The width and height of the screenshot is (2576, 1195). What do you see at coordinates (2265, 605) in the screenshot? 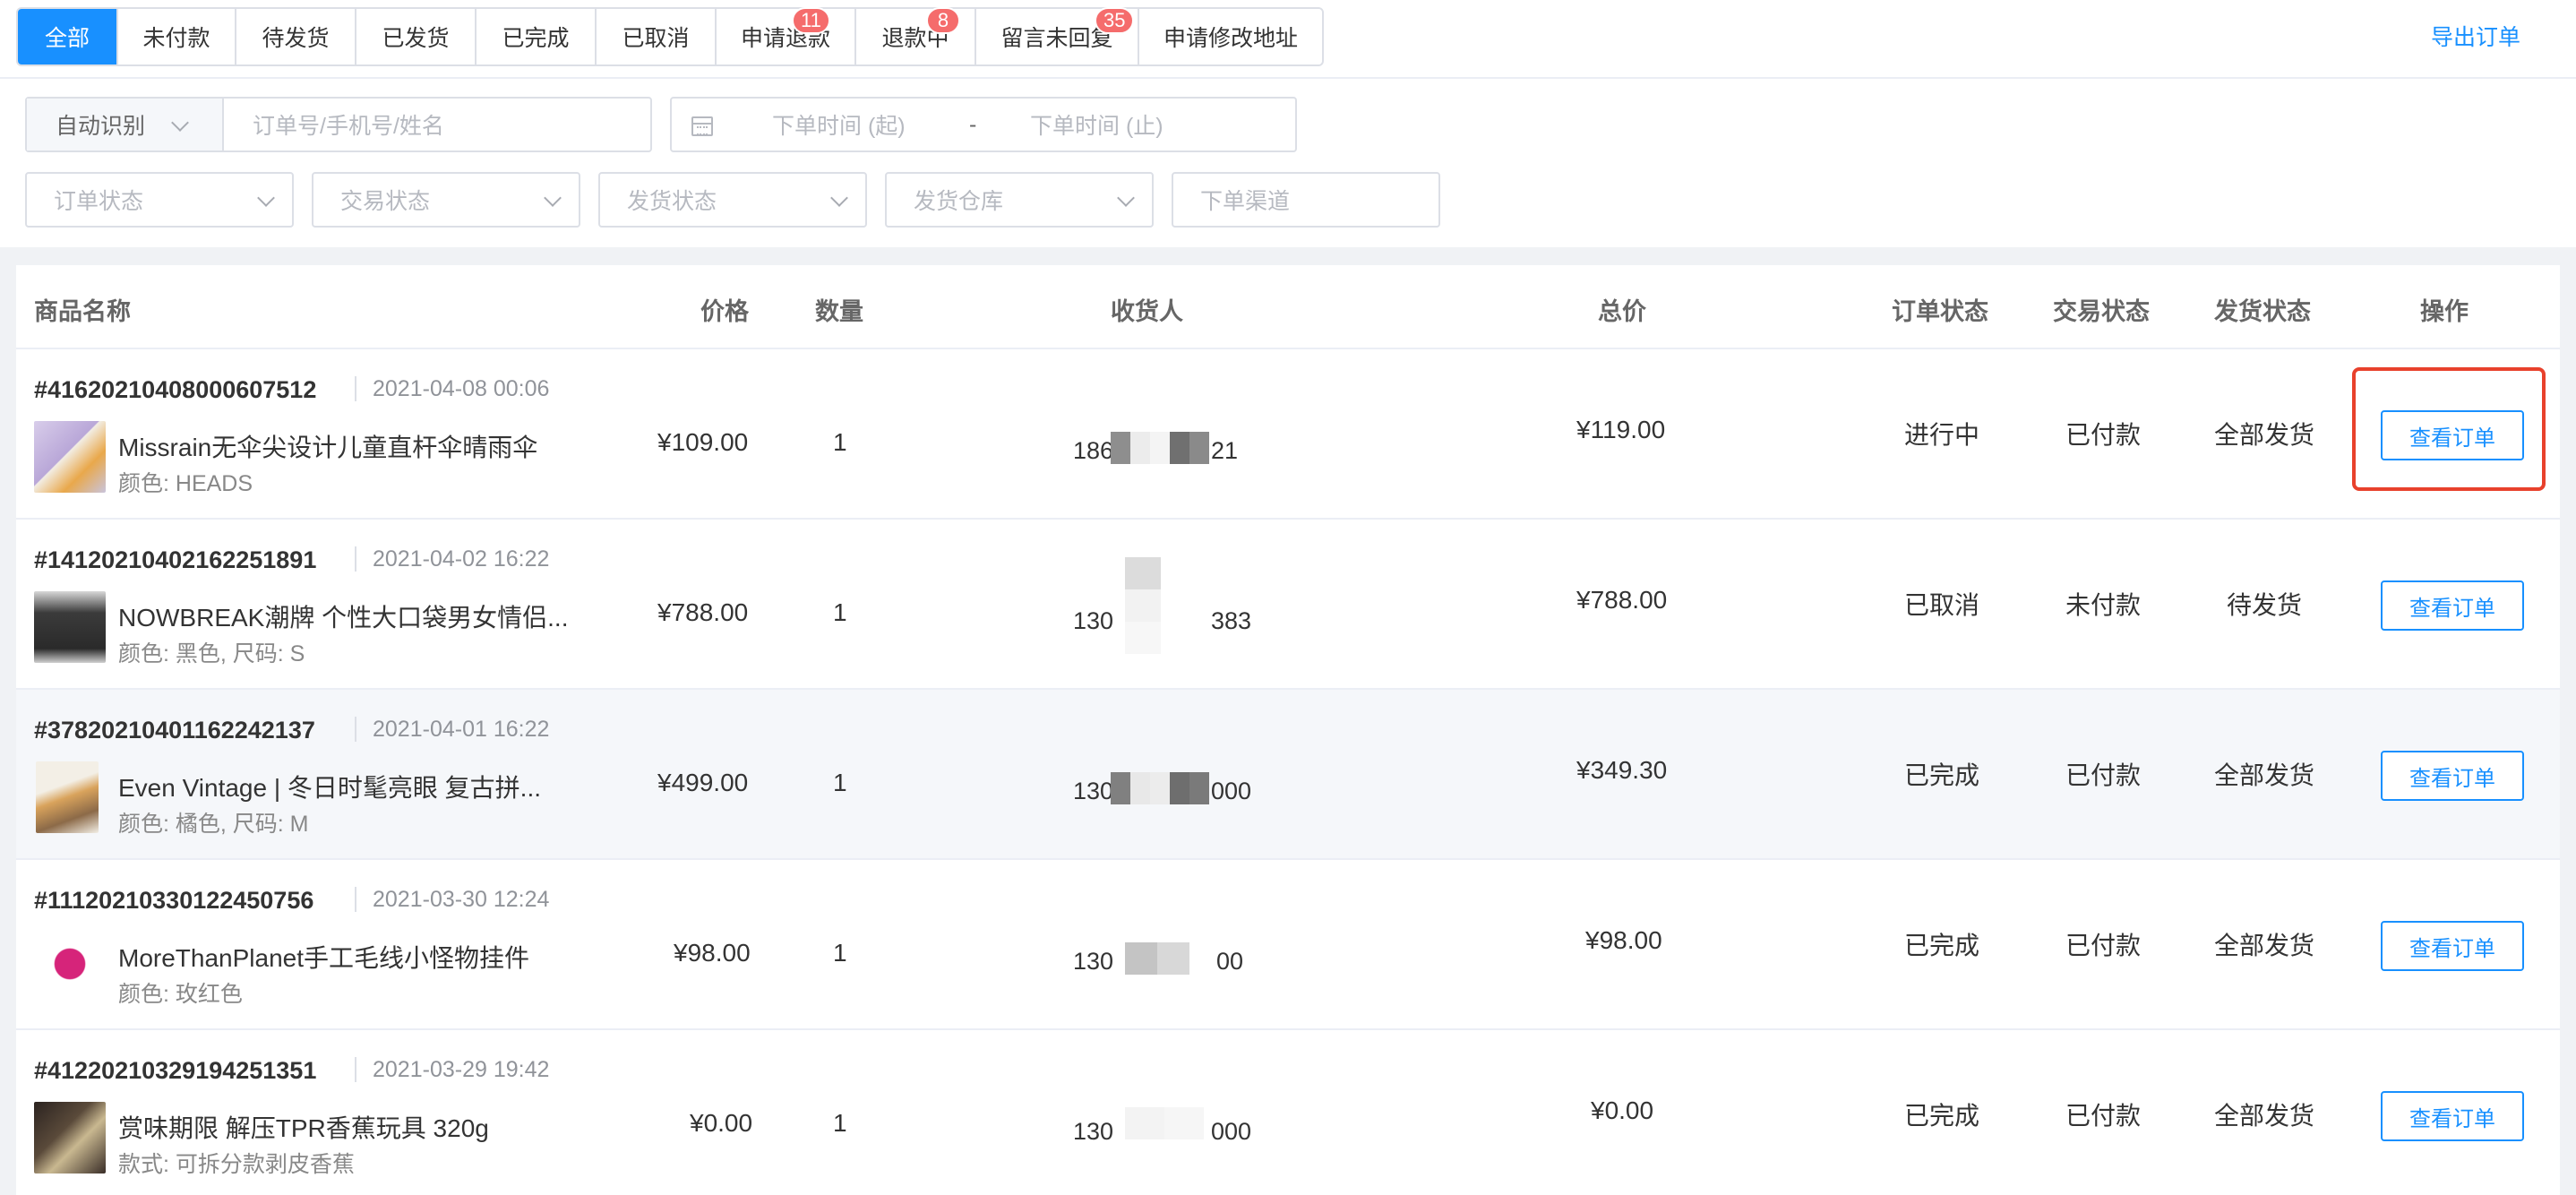
I see `ship-status: 待发货` at bounding box center [2265, 605].